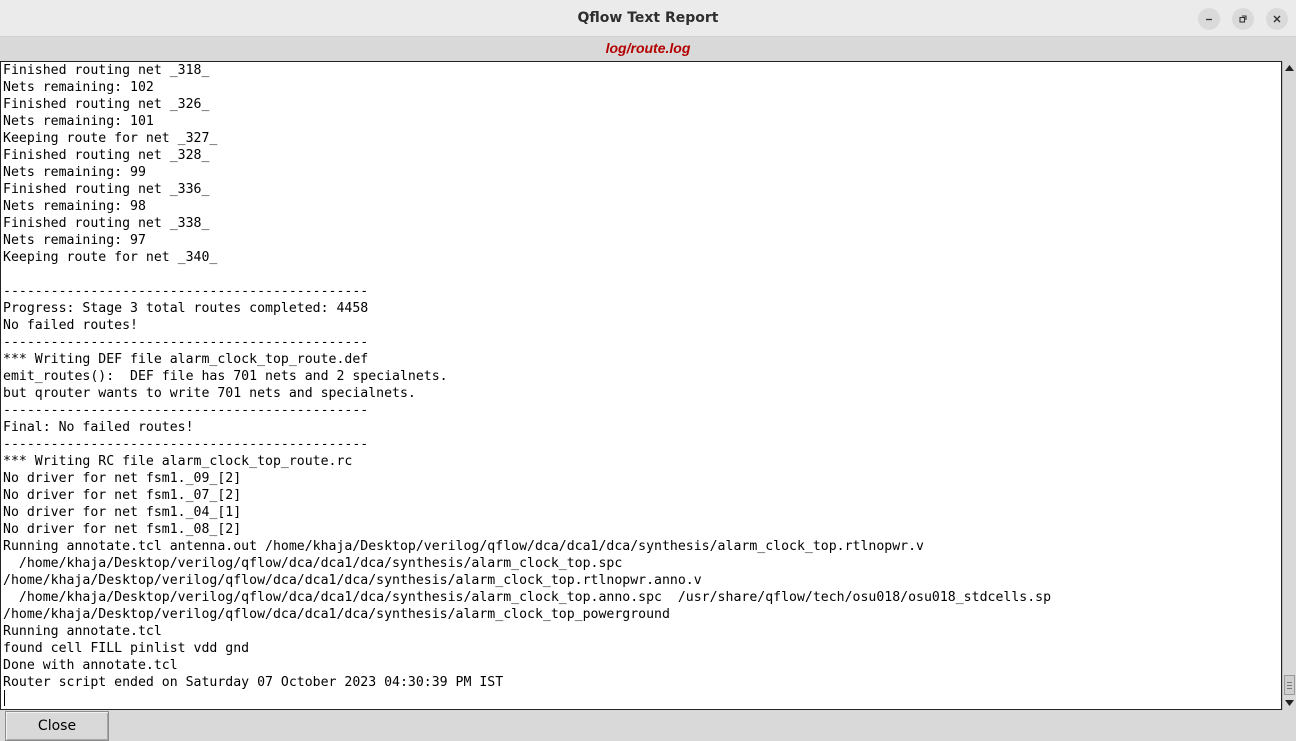 This screenshot has height=741, width=1296. I want to click on close-icon, so click(1277, 19).